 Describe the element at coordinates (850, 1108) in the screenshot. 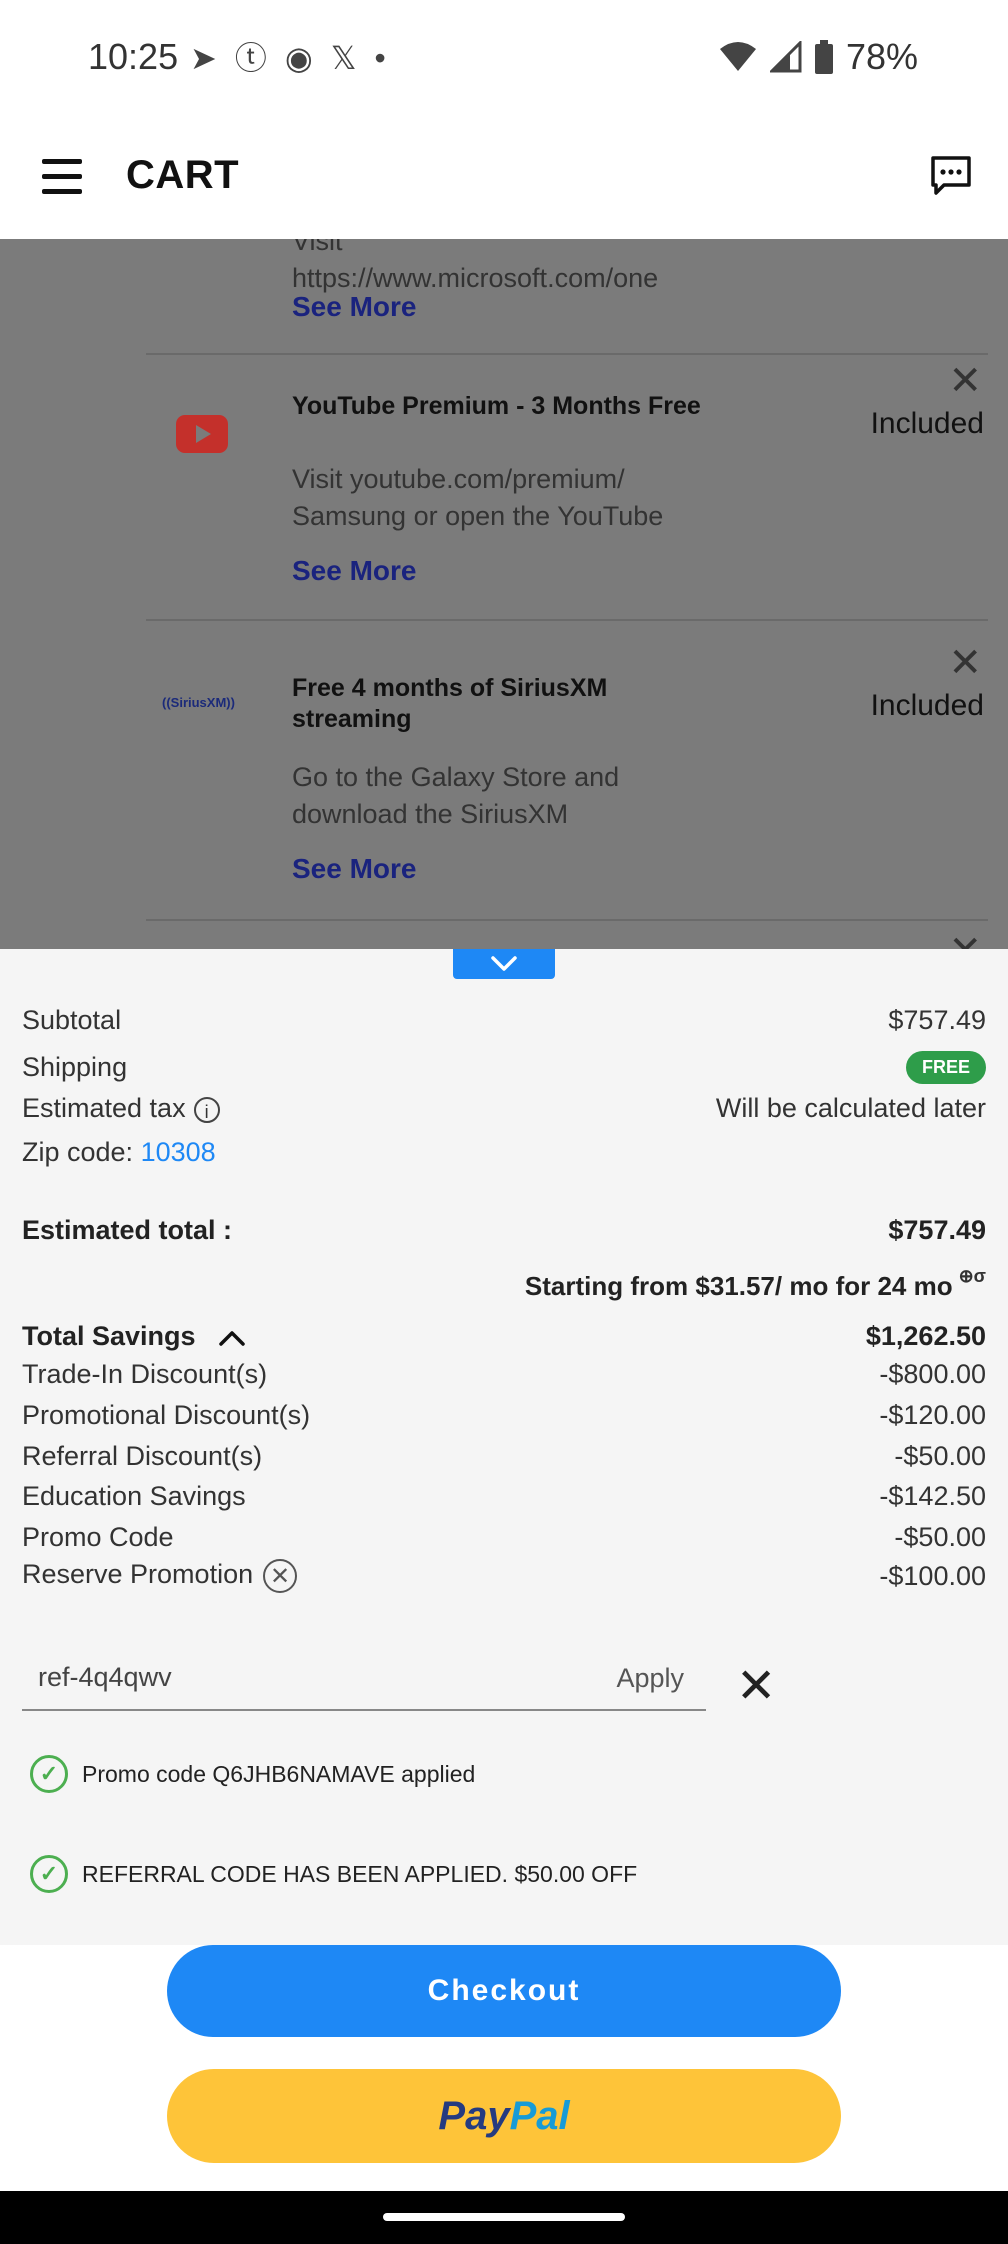

I see `tax-value: Will be calculated later` at that location.